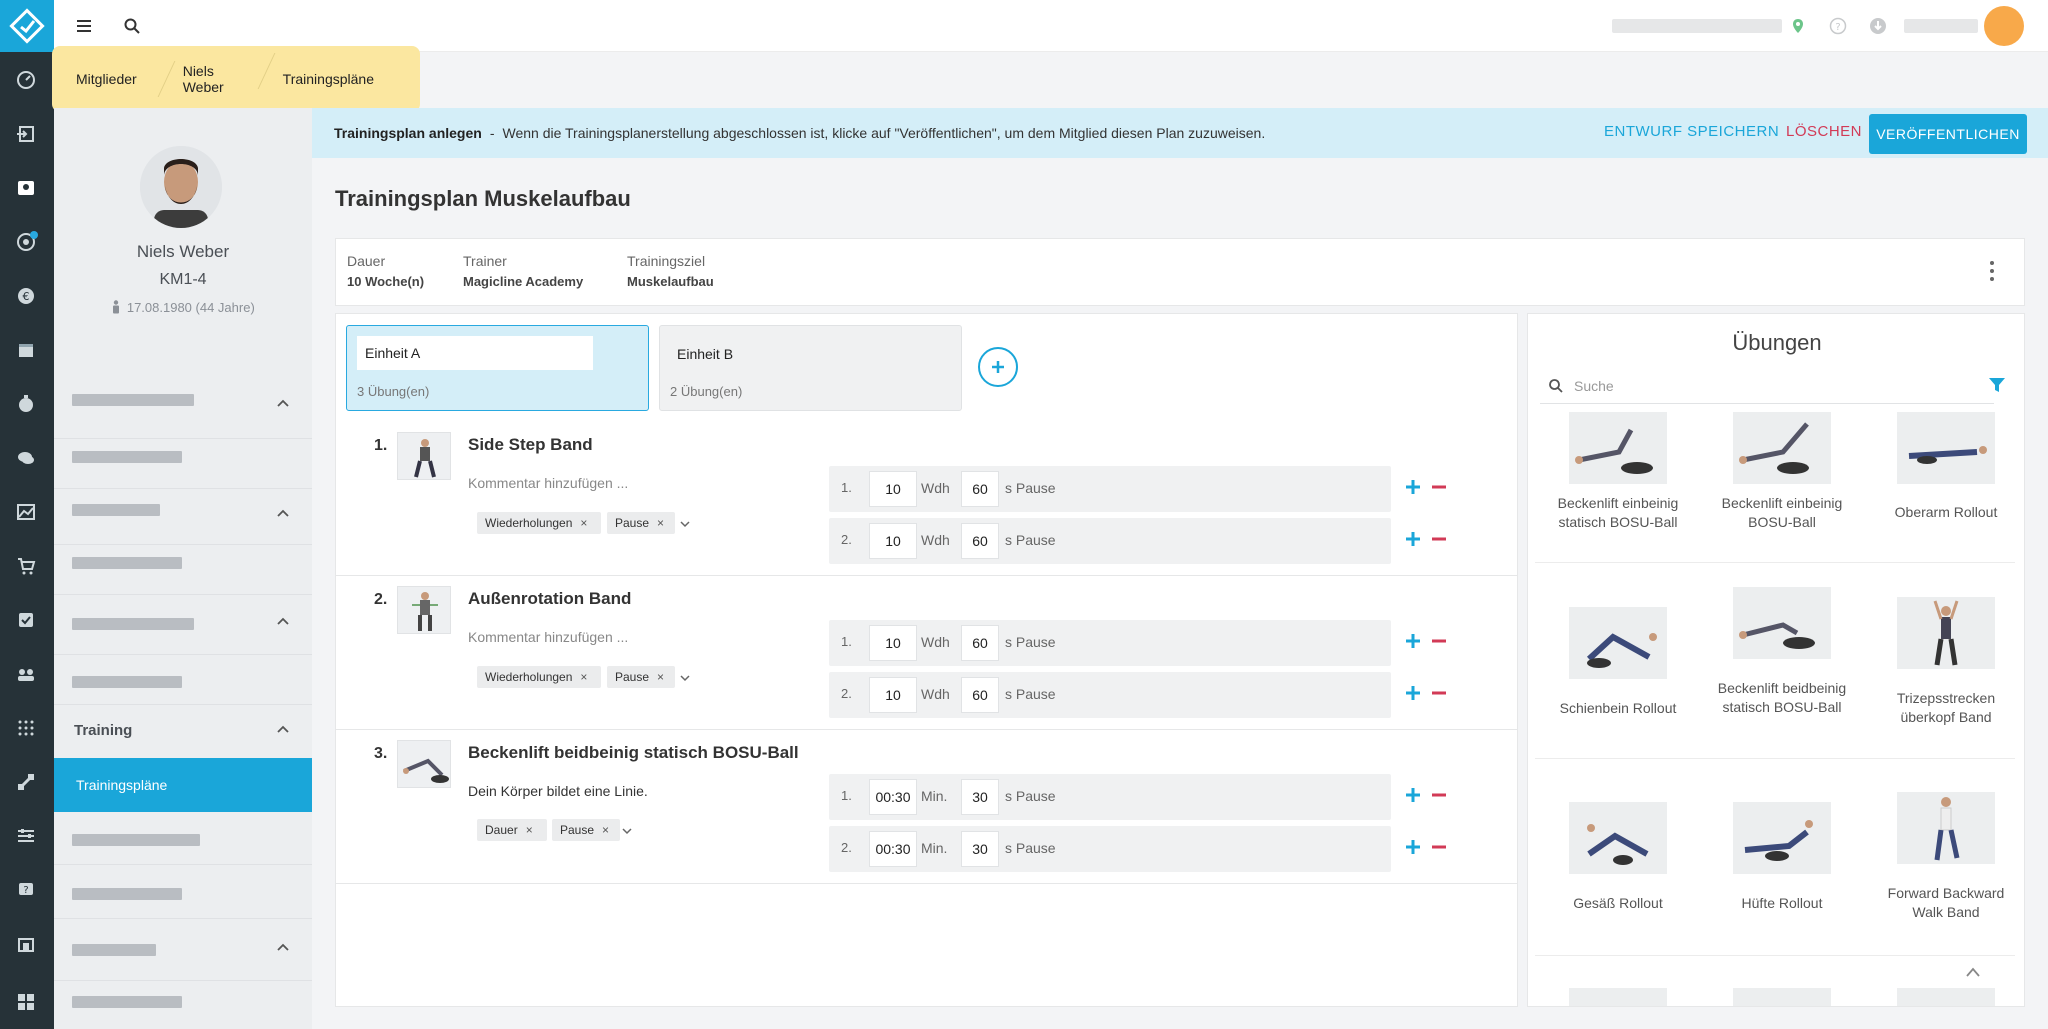 Image resolution: width=2048 pixels, height=1029 pixels. Describe the element at coordinates (1782, 698) in the screenshot. I see `exercise-card-label: Beckenlift beidbeinig statisch BOSU-Ball` at that location.